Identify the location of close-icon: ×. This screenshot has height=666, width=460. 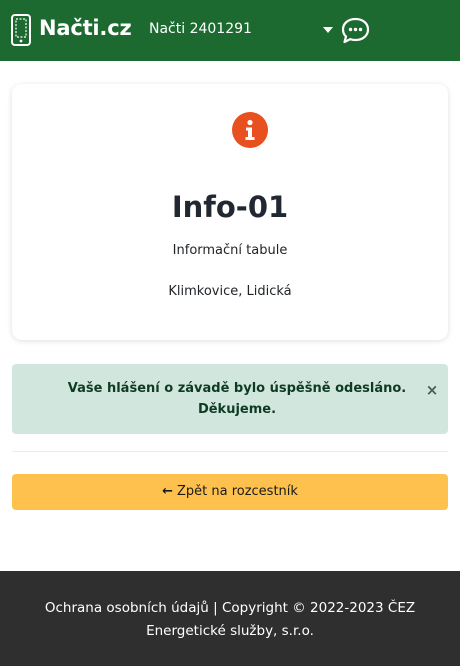
(432, 390).